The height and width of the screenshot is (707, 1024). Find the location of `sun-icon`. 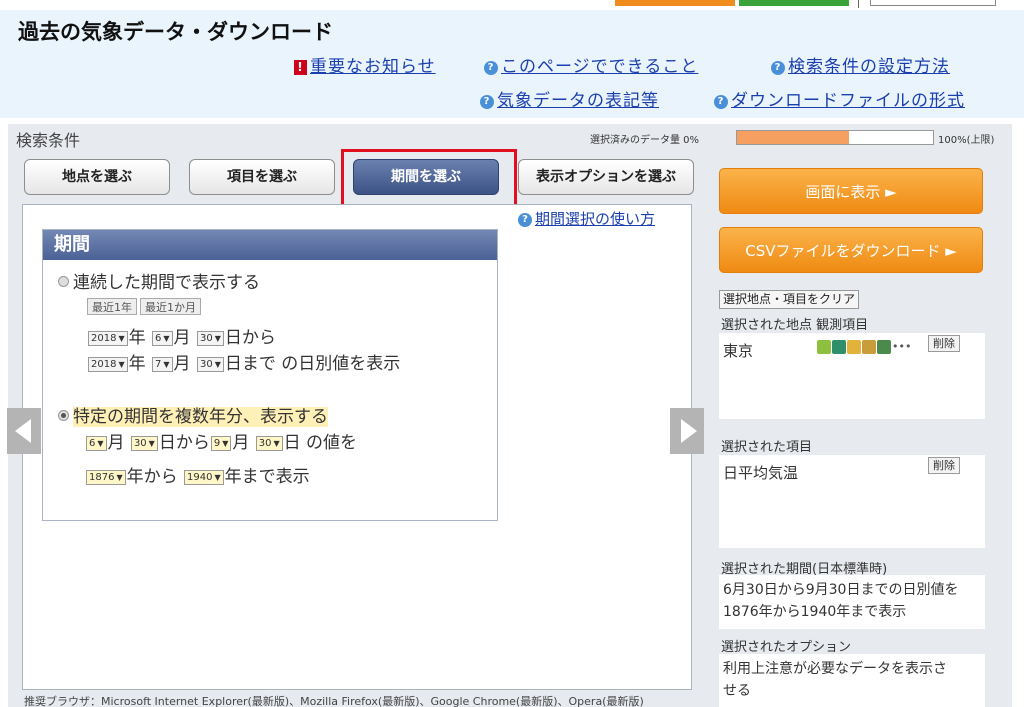

sun-icon is located at coordinates (854, 346).